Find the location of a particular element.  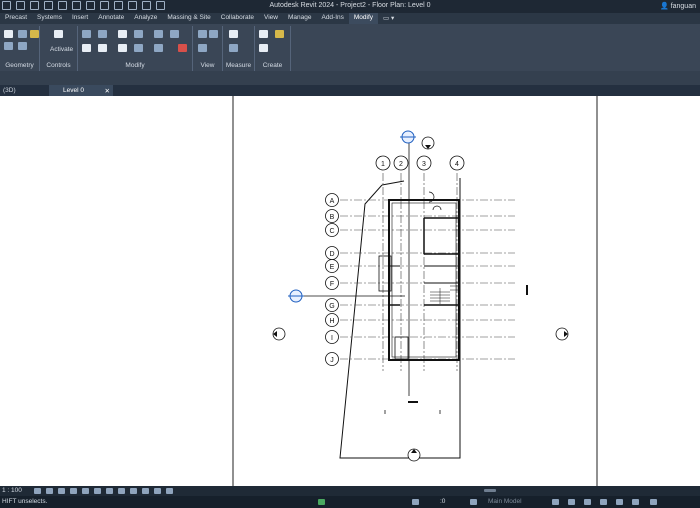

activate-controls-icon is located at coordinates (58, 34).